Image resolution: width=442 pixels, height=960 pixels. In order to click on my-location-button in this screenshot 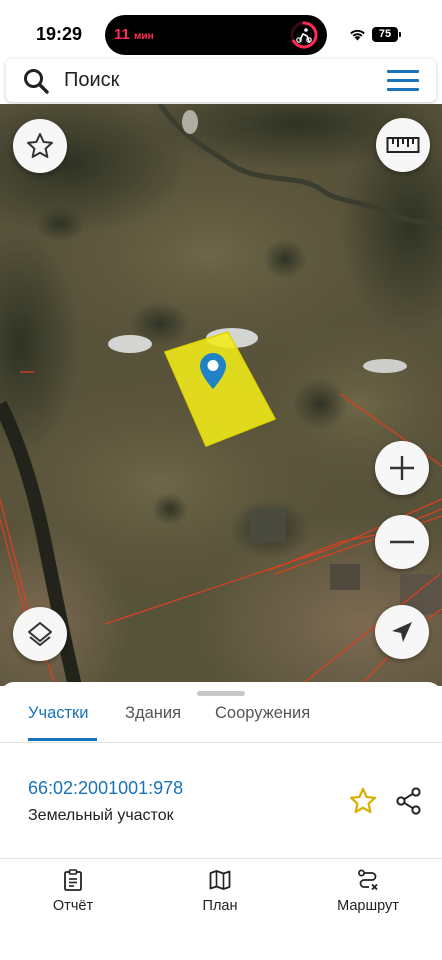, I will do `click(402, 632)`.